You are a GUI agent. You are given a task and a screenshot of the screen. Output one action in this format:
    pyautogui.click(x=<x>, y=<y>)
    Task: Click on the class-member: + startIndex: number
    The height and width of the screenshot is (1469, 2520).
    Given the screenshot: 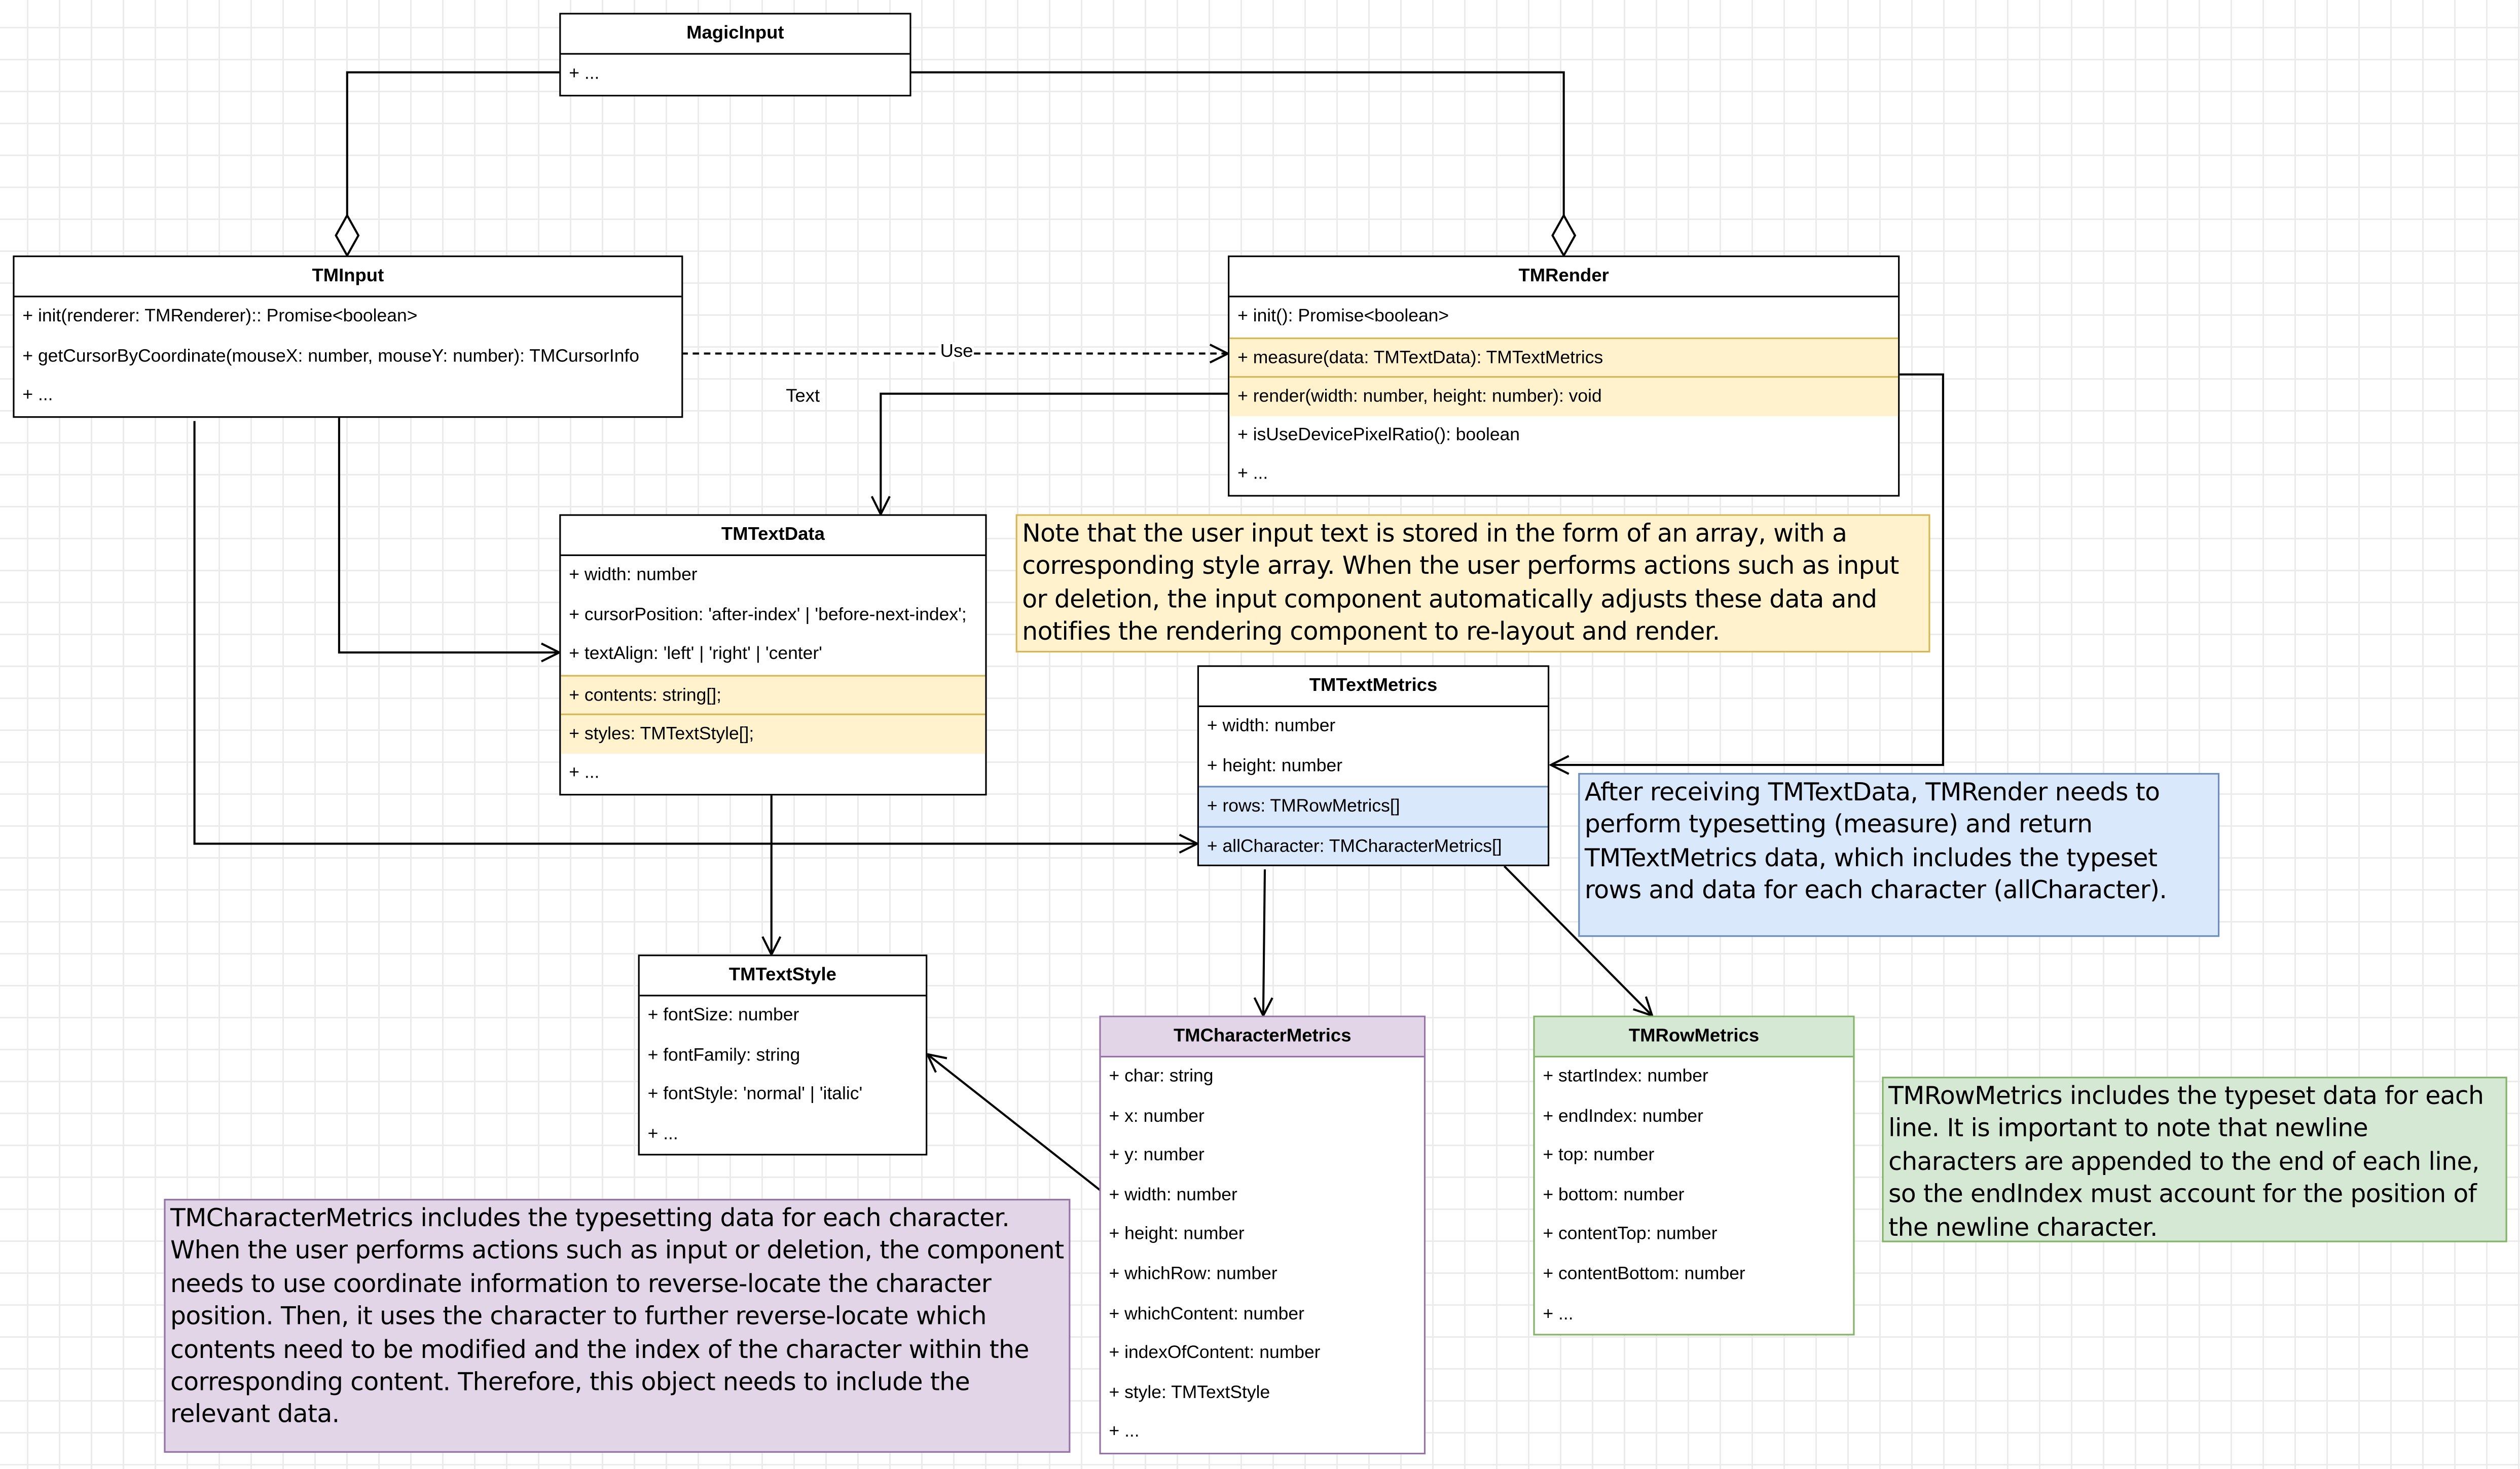 What is the action you would take?
    pyautogui.click(x=1625, y=1077)
    